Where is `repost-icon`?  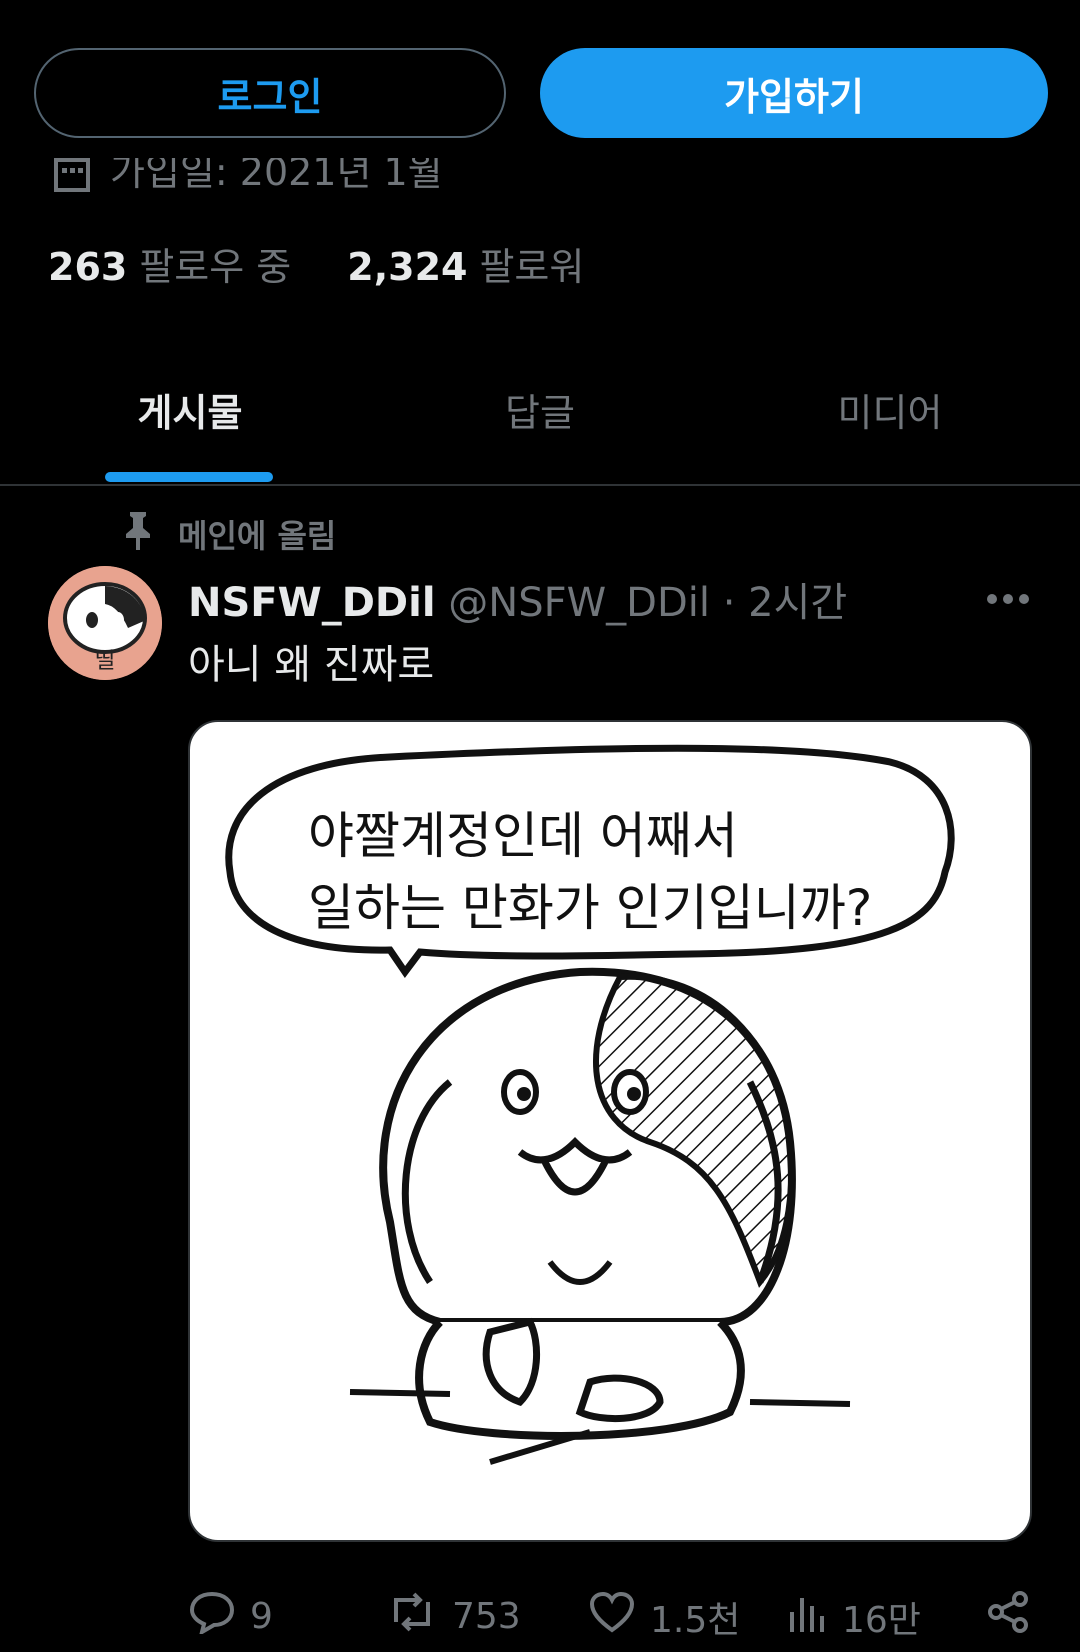
repost-icon is located at coordinates (412, 1616).